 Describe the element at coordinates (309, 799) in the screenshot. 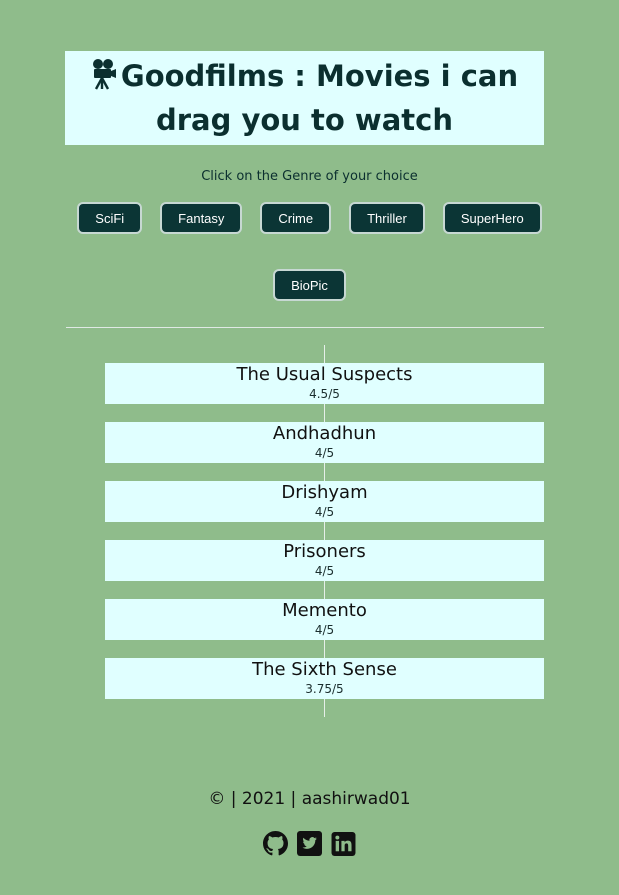

I see `footer-copyright: © | 2021 | aashirwad01` at that location.